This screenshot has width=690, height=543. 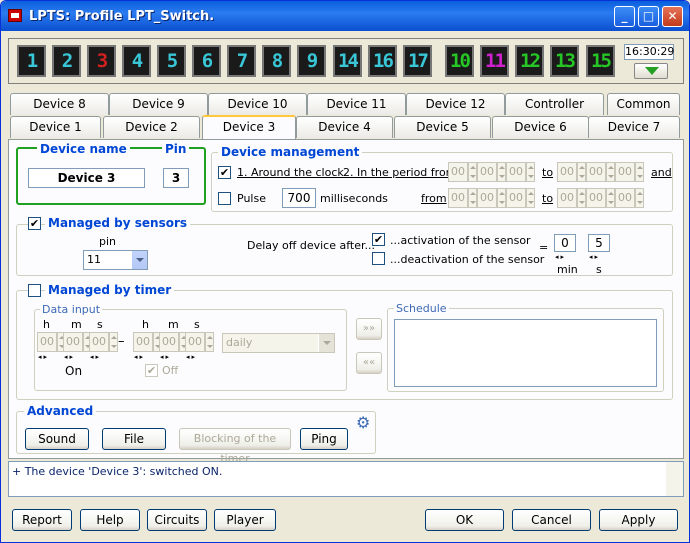 What do you see at coordinates (278, 343) in the screenshot?
I see `repeat-select: daily` at bounding box center [278, 343].